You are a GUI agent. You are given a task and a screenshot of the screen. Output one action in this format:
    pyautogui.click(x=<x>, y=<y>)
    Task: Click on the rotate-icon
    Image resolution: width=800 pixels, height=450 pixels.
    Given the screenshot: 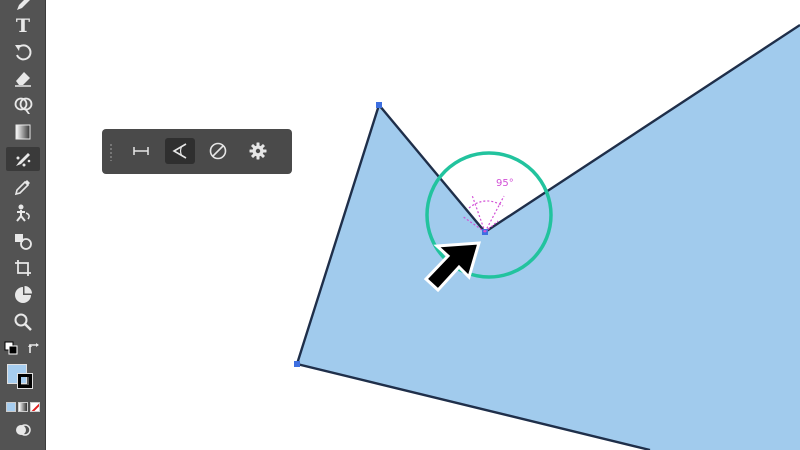 What is the action you would take?
    pyautogui.click(x=23, y=52)
    